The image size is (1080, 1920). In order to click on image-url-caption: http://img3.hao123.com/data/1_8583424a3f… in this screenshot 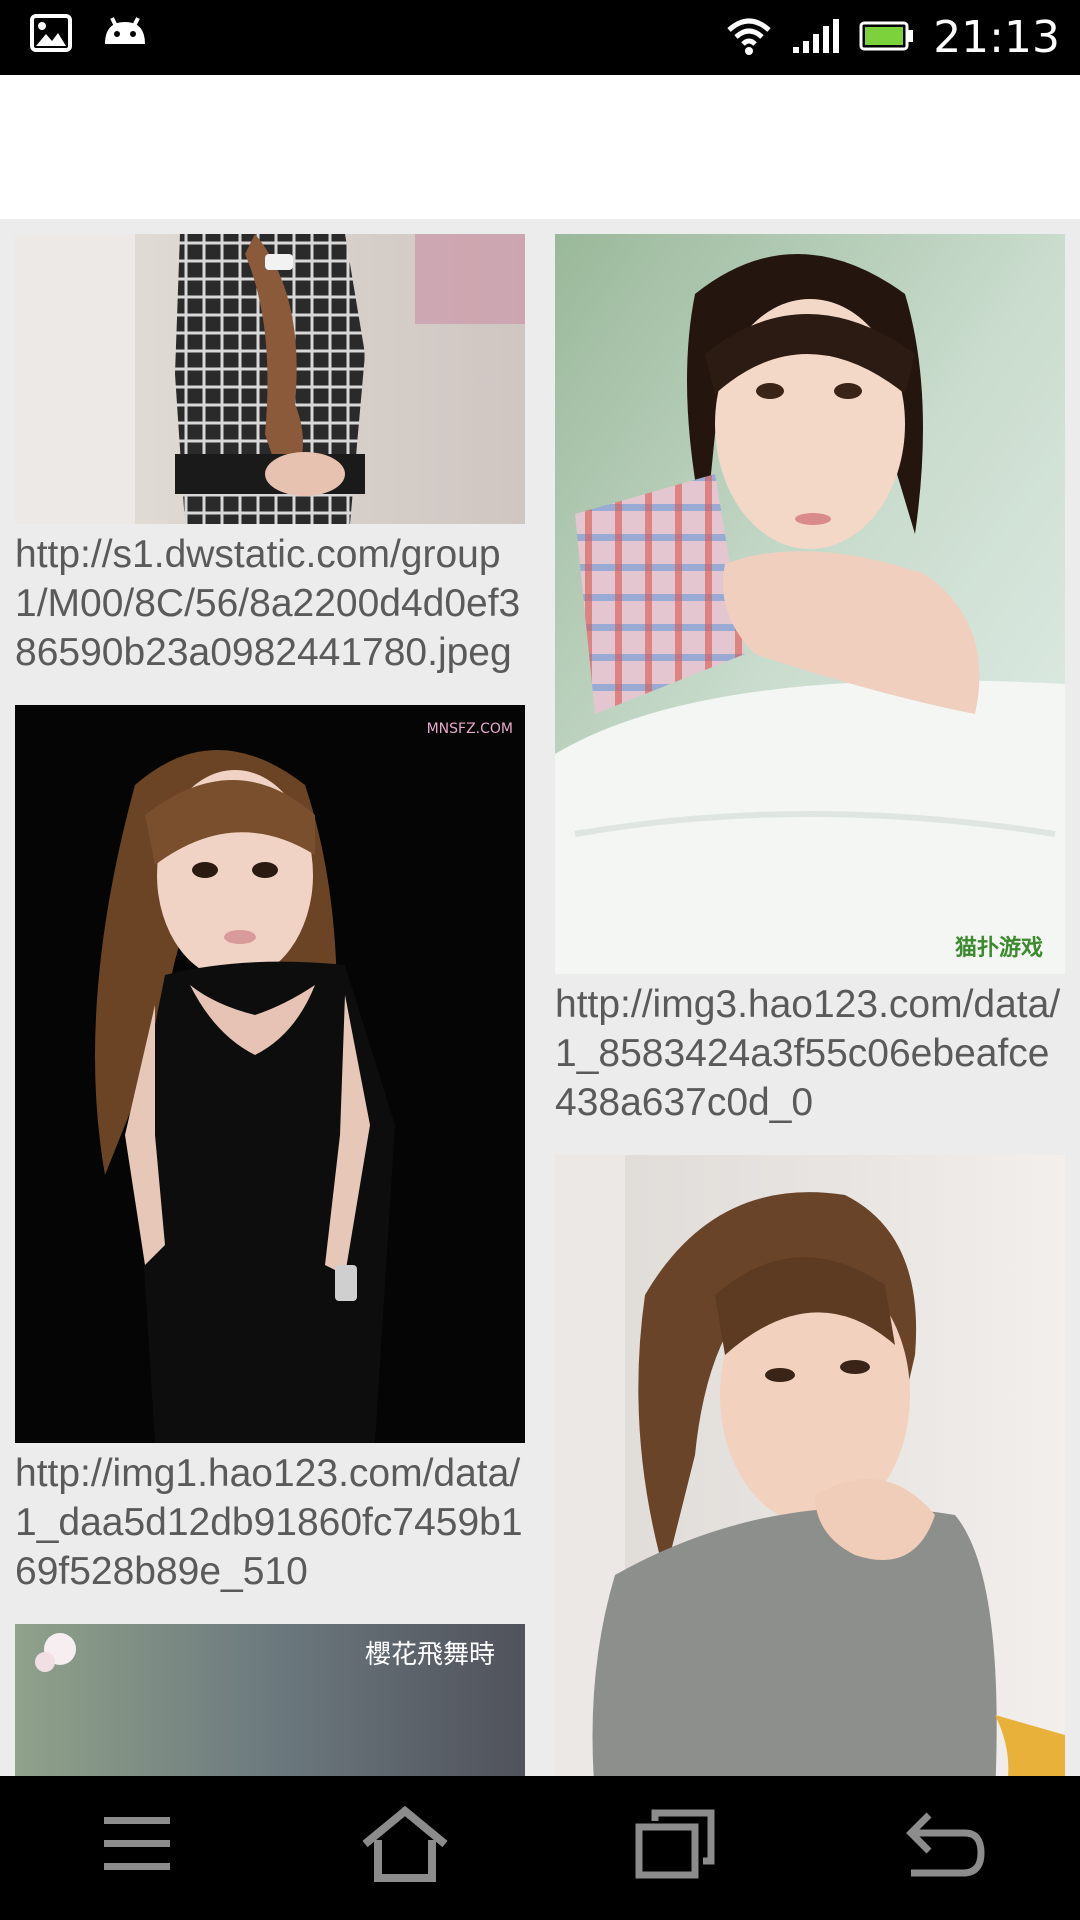, I will do `click(808, 1053)`.